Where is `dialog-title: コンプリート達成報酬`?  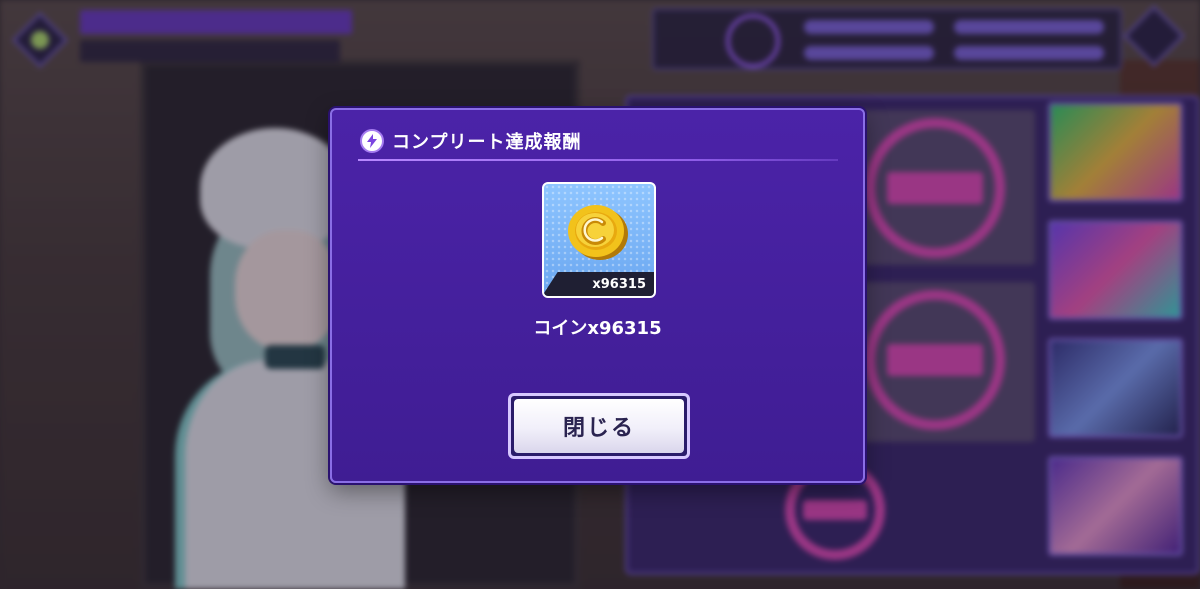
dialog-title: コンプリート達成報酬 is located at coordinates (487, 142).